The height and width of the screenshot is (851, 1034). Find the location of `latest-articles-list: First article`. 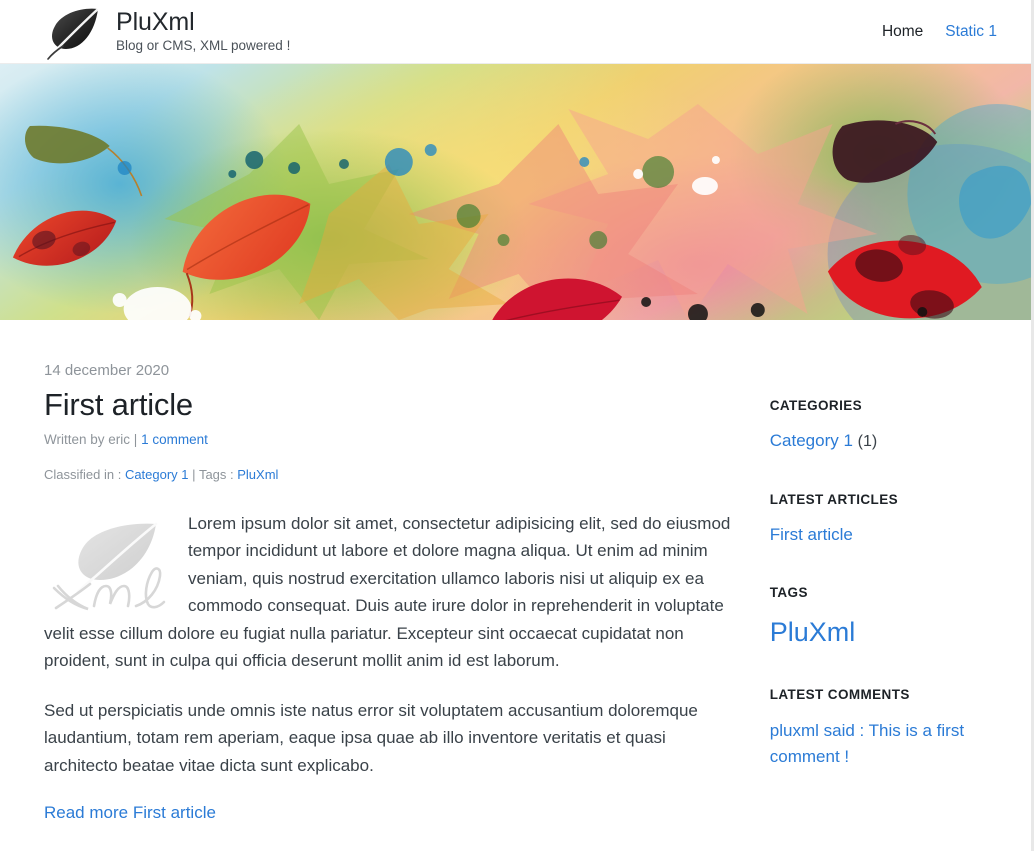

latest-articles-list: First article is located at coordinates (888, 535).